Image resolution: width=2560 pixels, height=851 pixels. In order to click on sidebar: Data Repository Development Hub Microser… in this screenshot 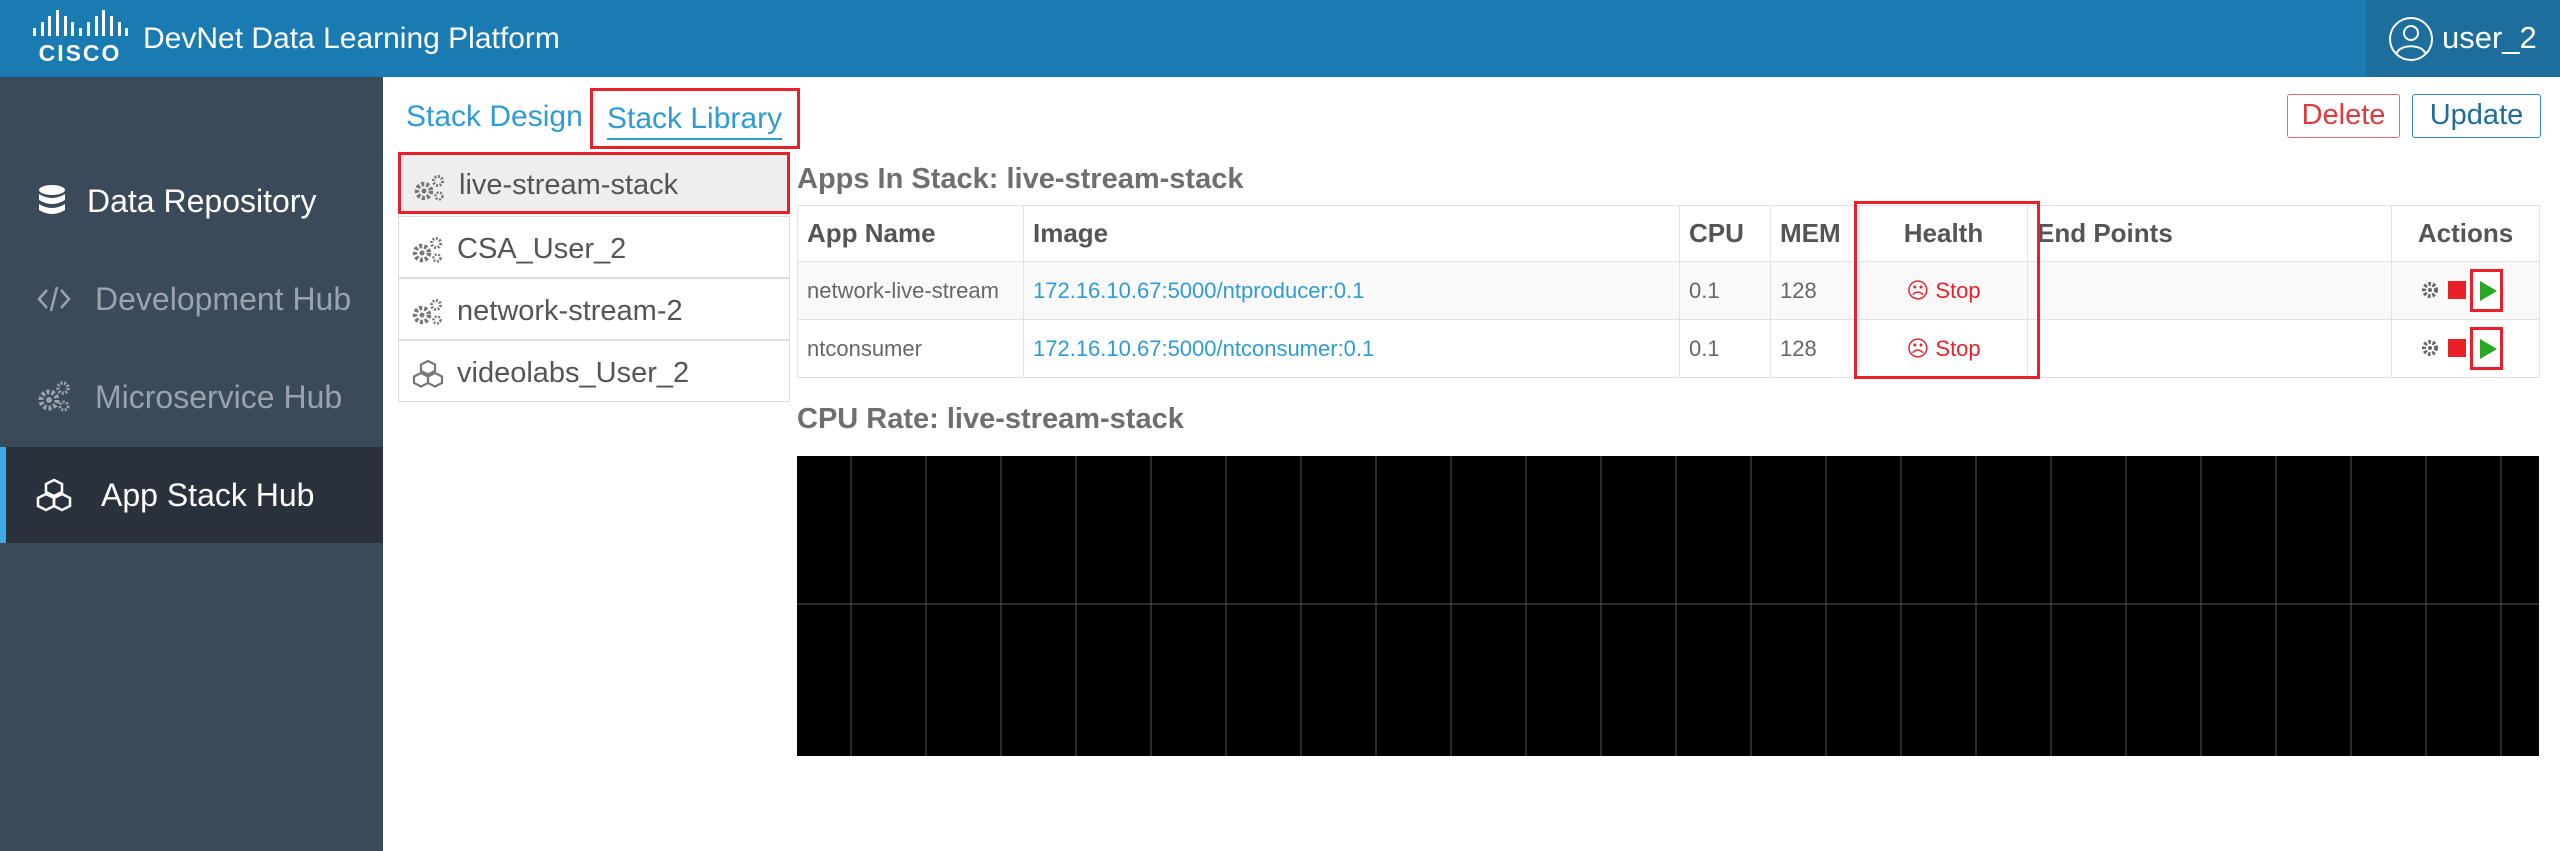, I will do `click(191, 464)`.